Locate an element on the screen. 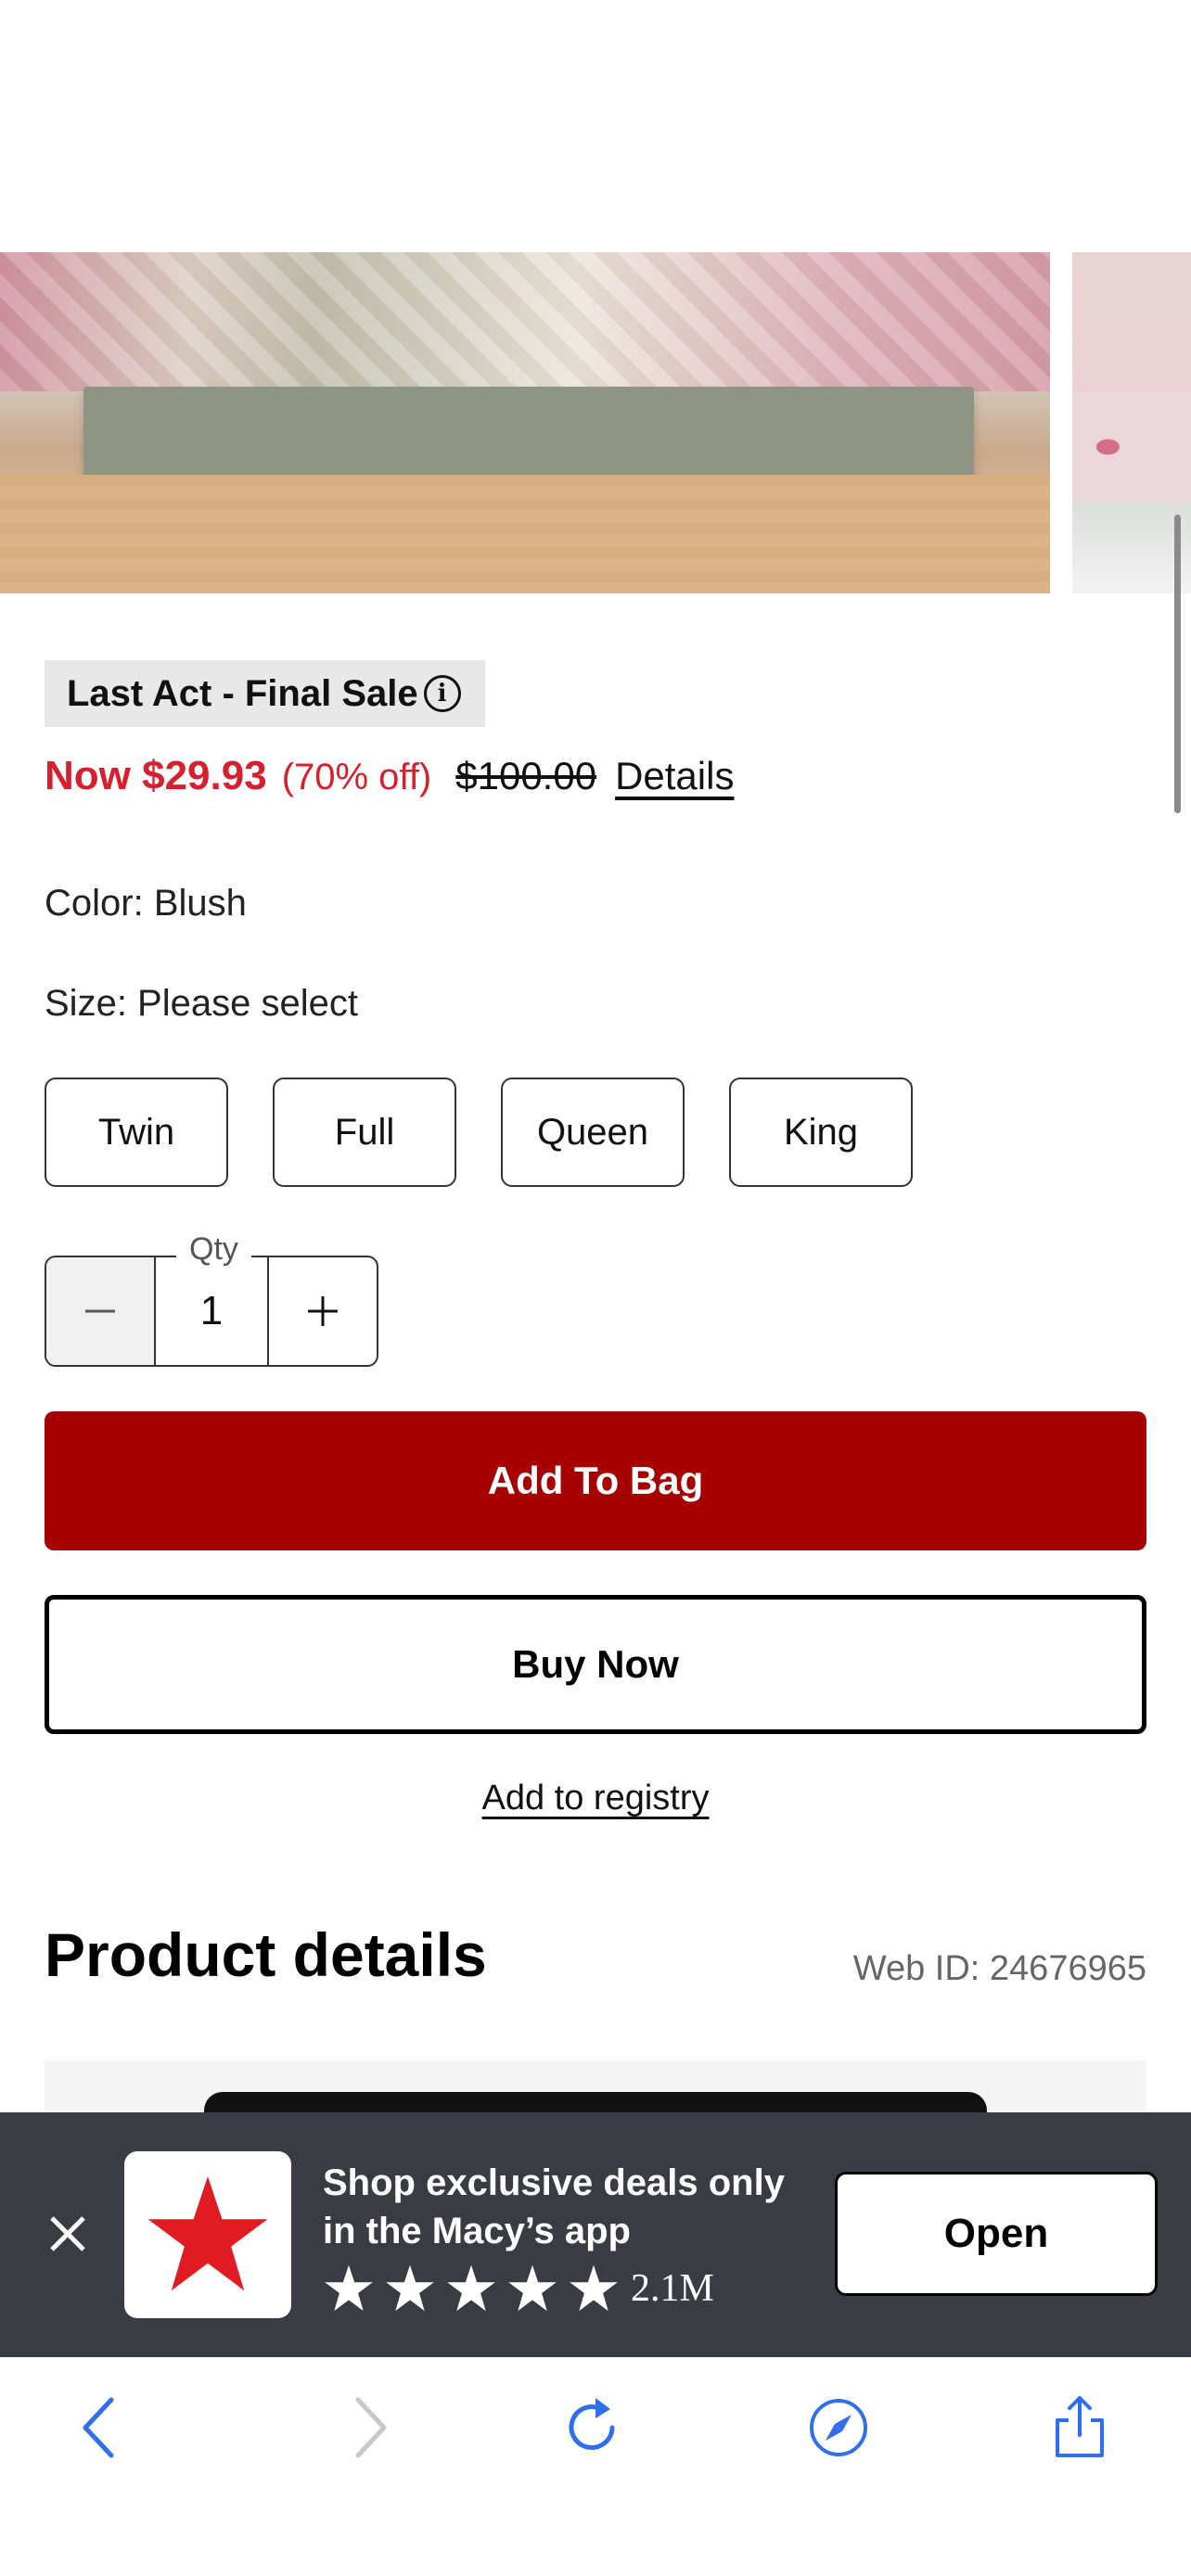 Image resolution: width=1191 pixels, height=2576 pixels. qty-increment-button is located at coordinates (323, 1311).